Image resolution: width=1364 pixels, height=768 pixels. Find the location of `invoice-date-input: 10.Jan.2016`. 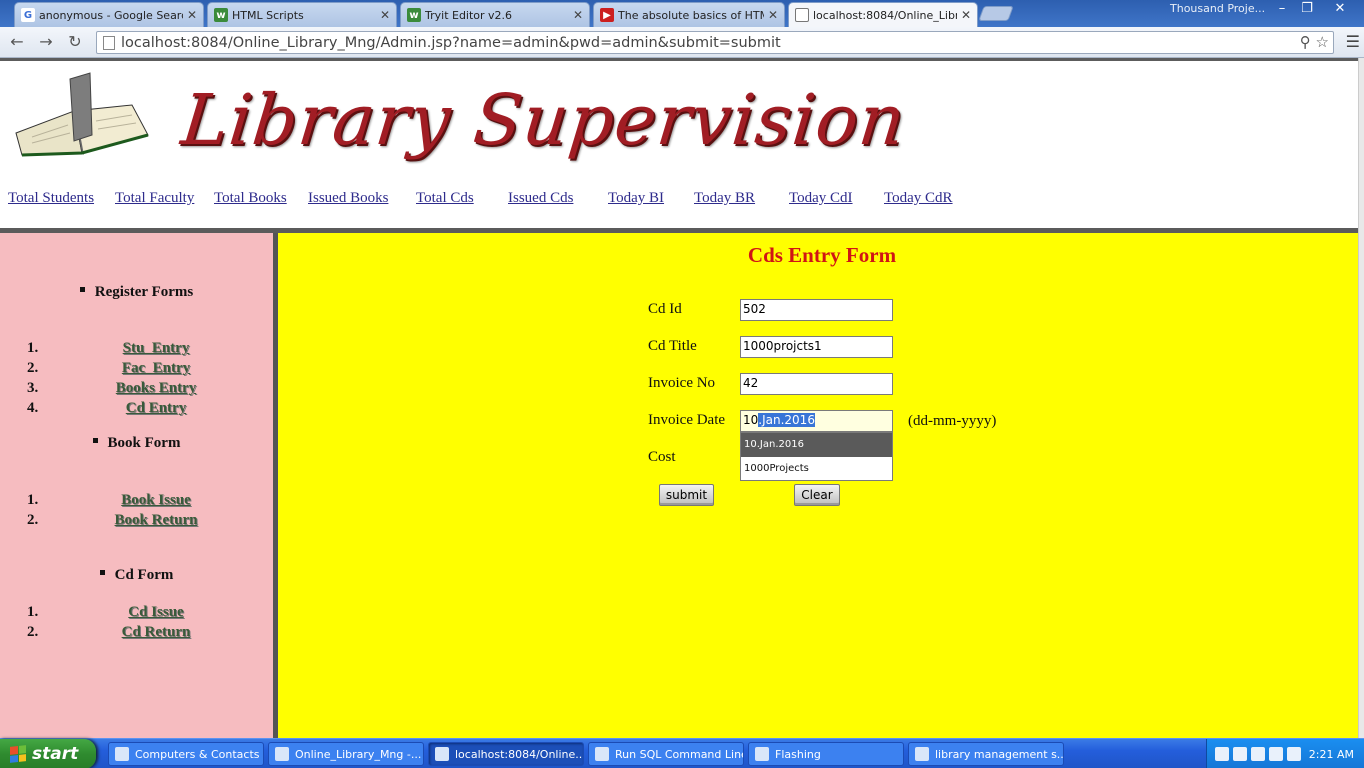

invoice-date-input: 10.Jan.2016 is located at coordinates (816, 421).